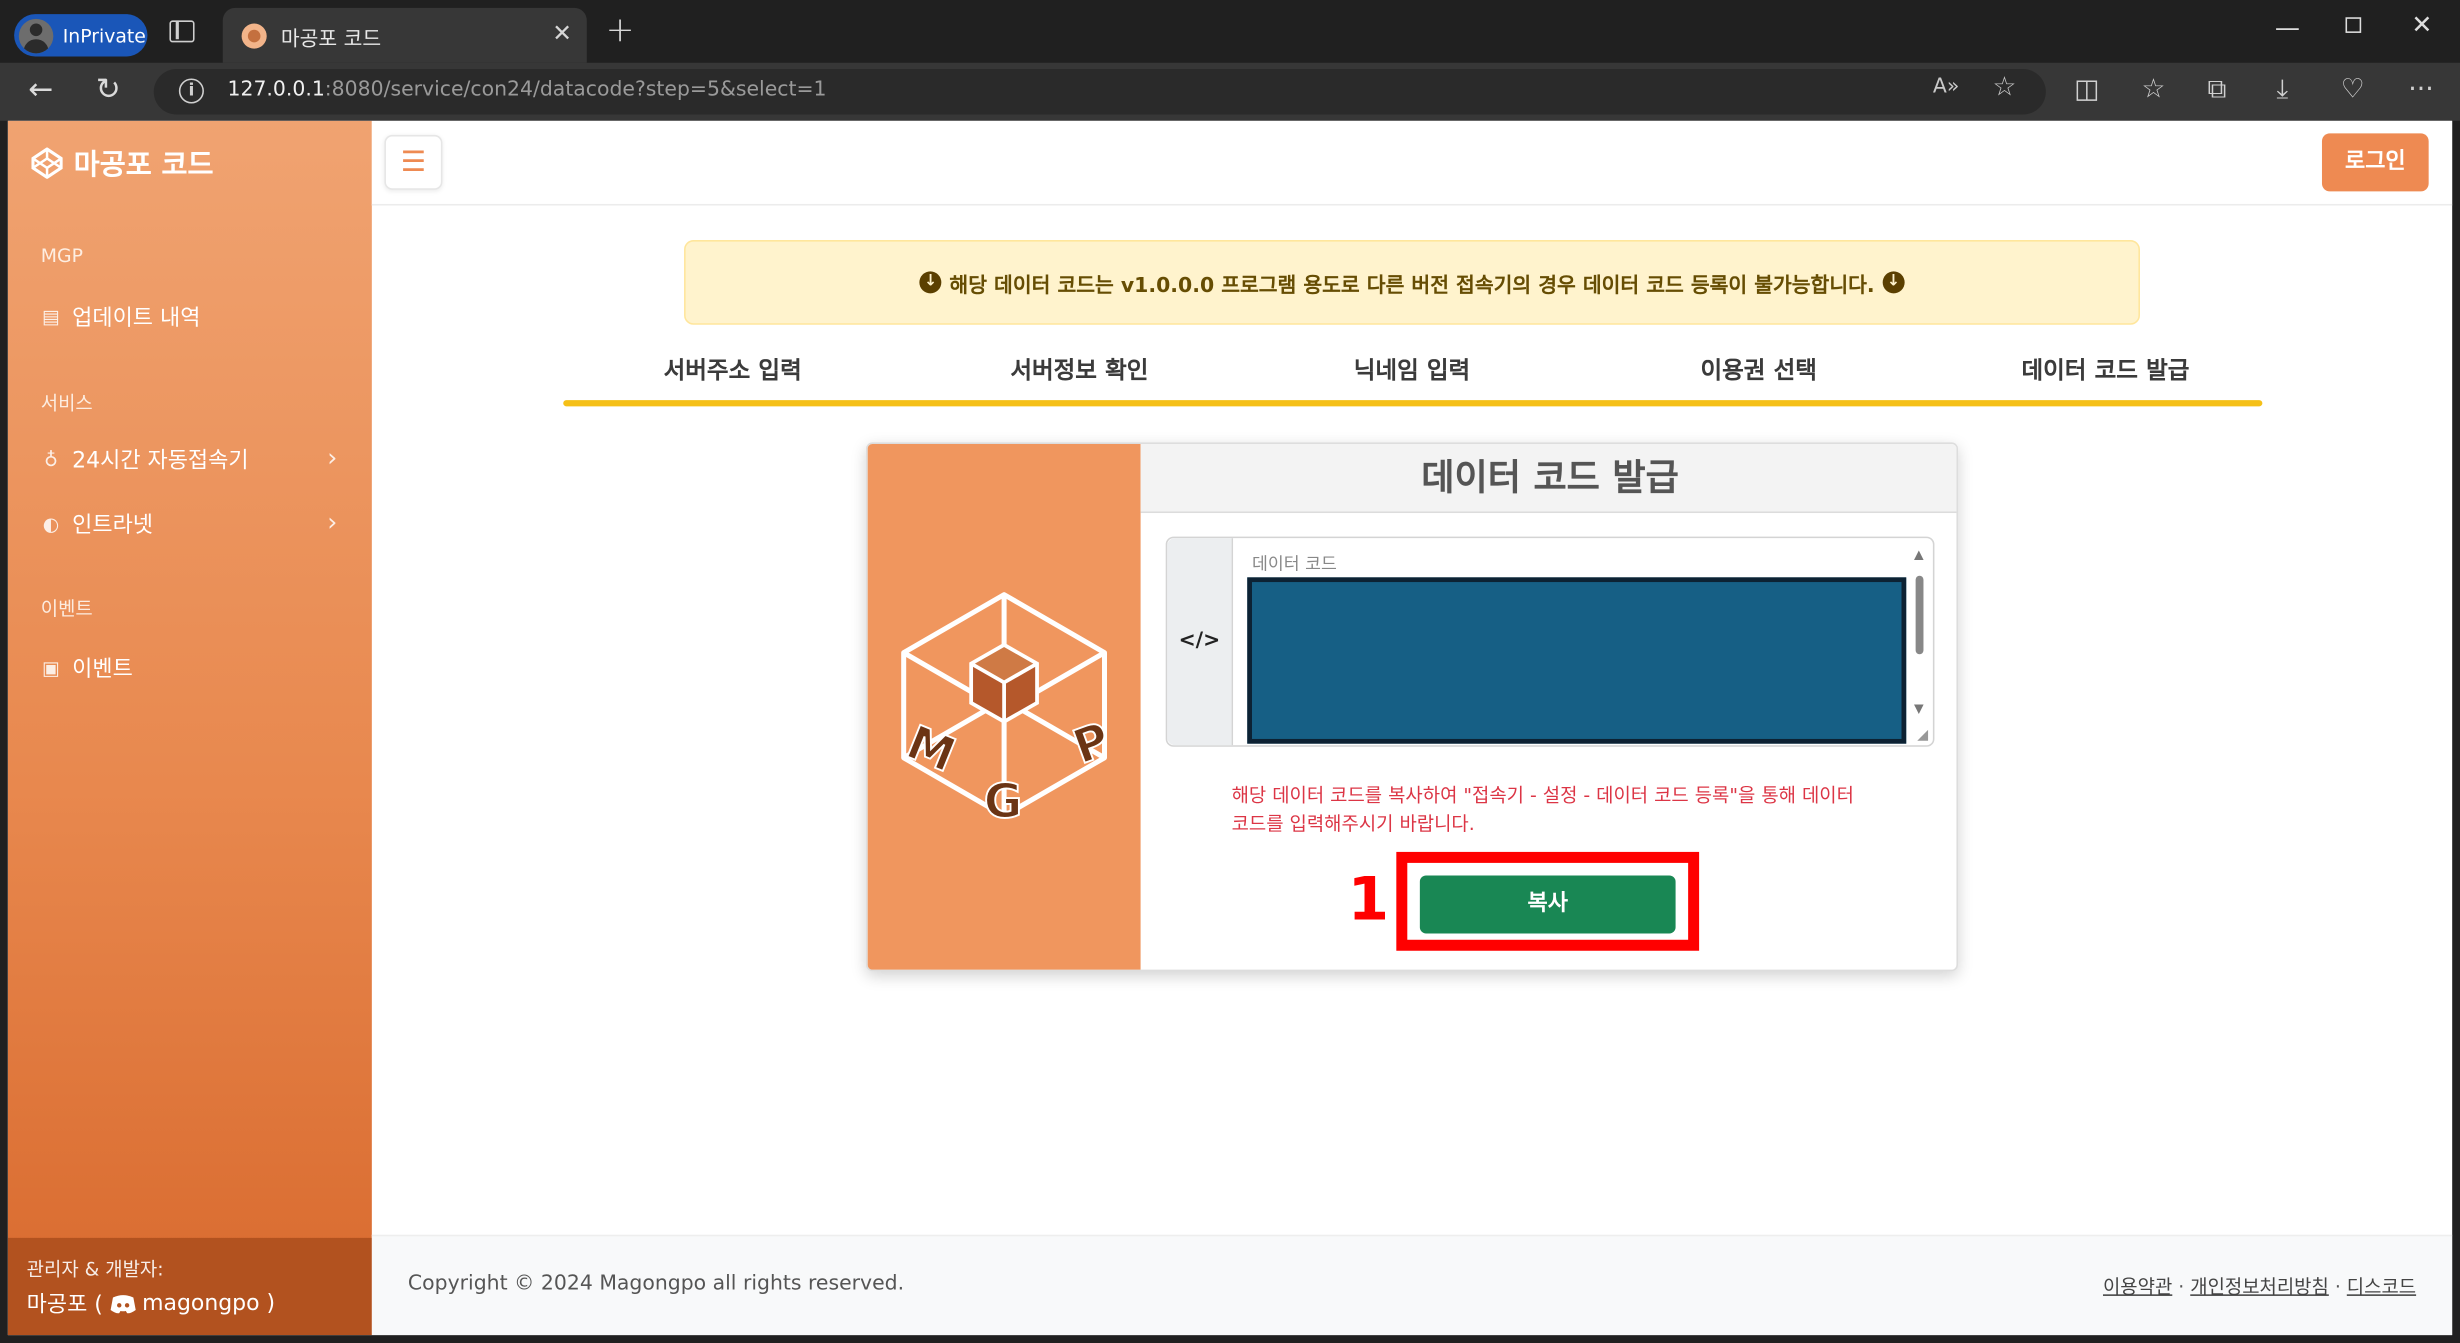 Image resolution: width=2460 pixels, height=1343 pixels. What do you see at coordinates (1758, 370) in the screenshot?
I see `step-ticket-select: 이용권 선택` at bounding box center [1758, 370].